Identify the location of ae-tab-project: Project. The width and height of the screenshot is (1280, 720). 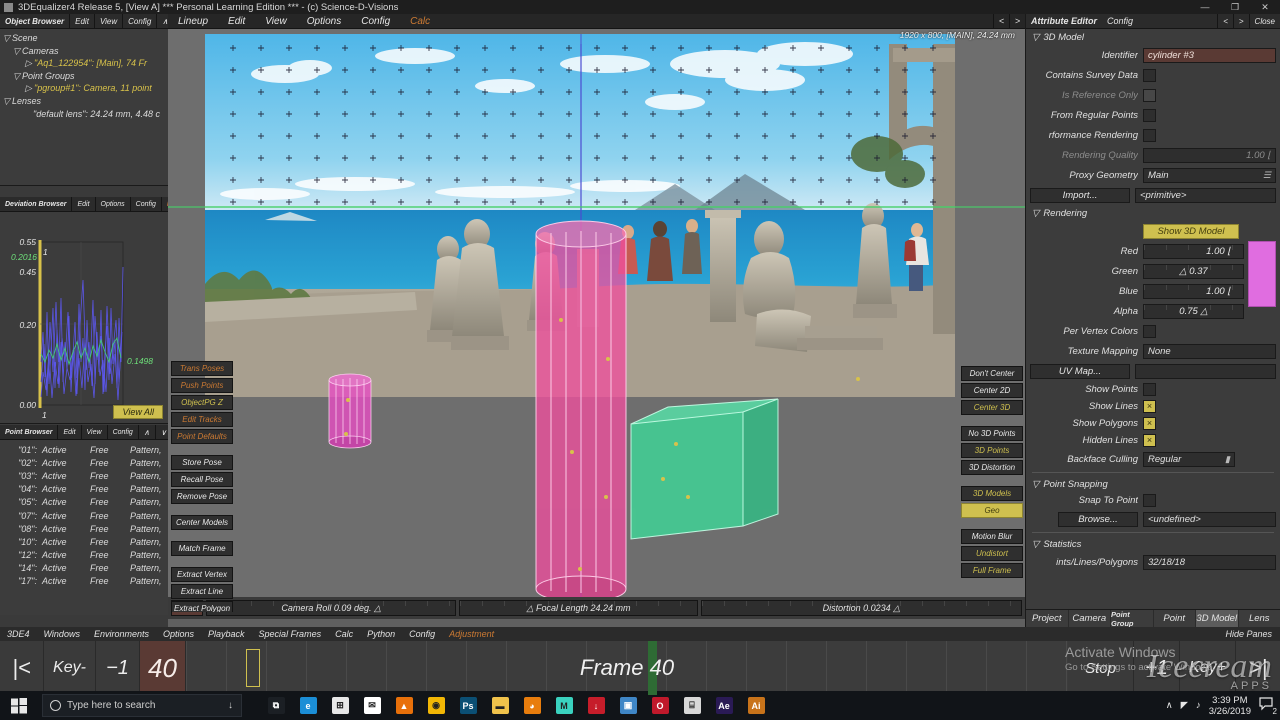
(1047, 618).